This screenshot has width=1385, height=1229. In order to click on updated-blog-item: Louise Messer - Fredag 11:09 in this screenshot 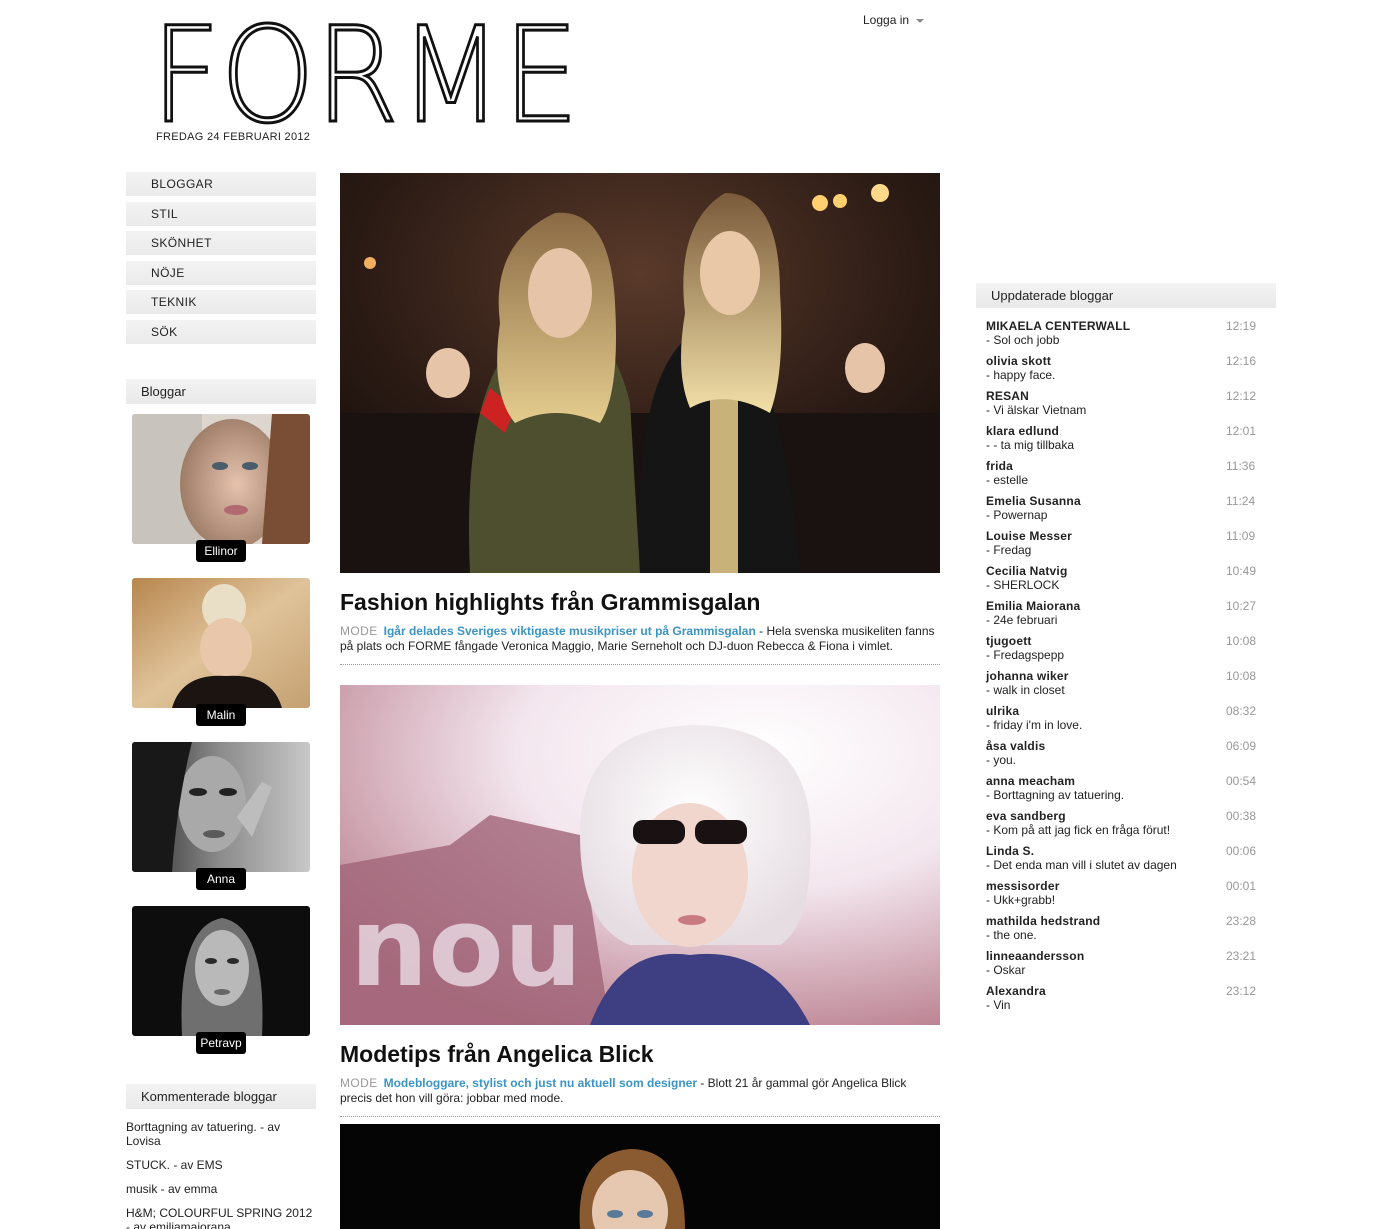, I will do `click(1126, 546)`.